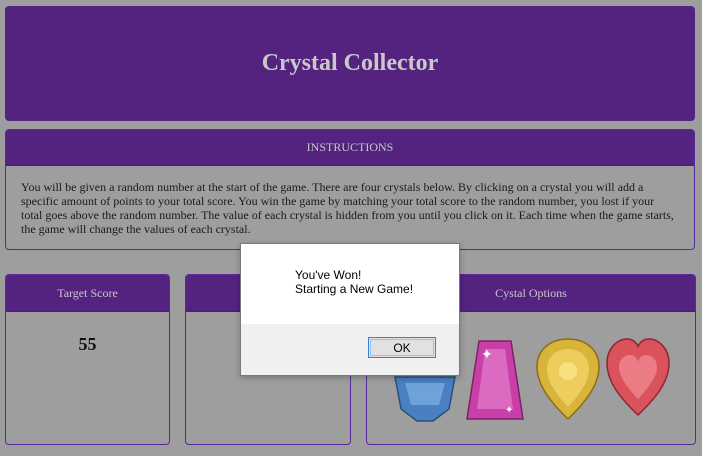 This screenshot has height=456, width=702. Describe the element at coordinates (87, 293) in the screenshot. I see `target-score-label: Target Score` at that location.